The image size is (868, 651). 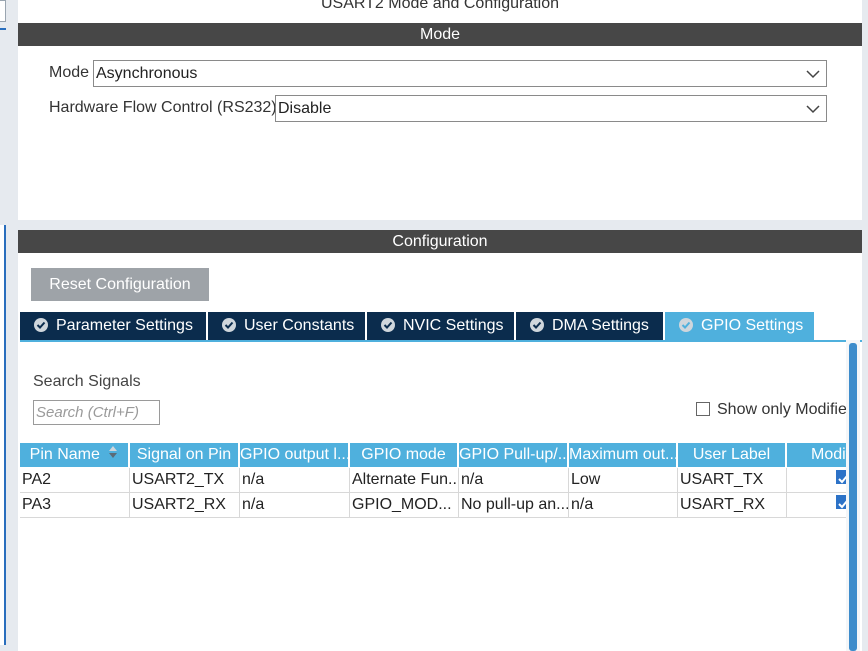 I want to click on column-header-gpio-mode: GPIO mode, so click(x=404, y=455).